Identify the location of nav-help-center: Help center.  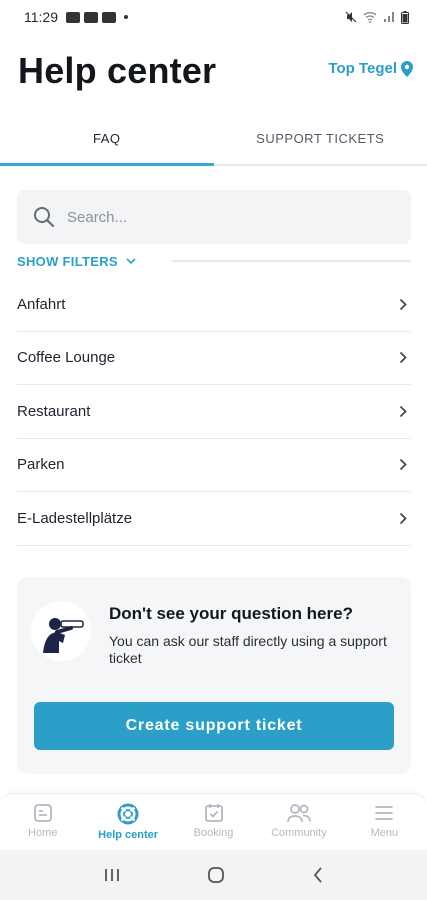
(127, 822).